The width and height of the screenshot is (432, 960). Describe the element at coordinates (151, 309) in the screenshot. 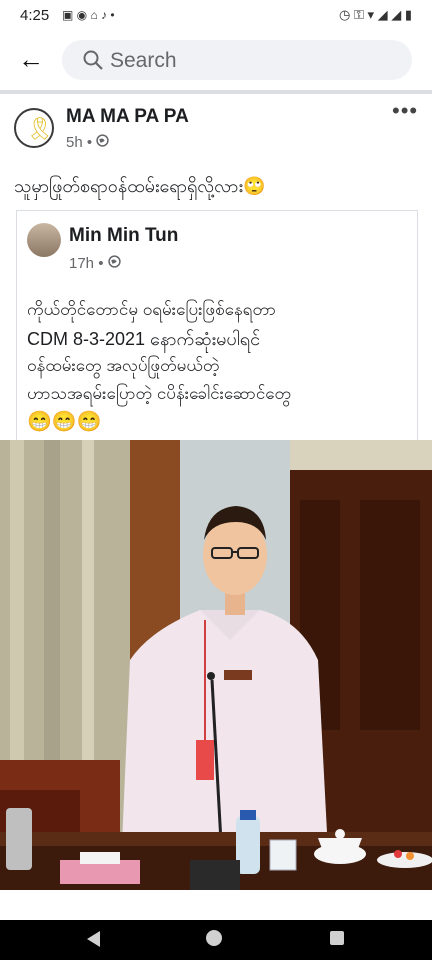

I see `shared-text-line: ကိုယ်တိုင်တောင်မှ ဝရမ်းပြေးဖြစ်နေရတာ` at that location.